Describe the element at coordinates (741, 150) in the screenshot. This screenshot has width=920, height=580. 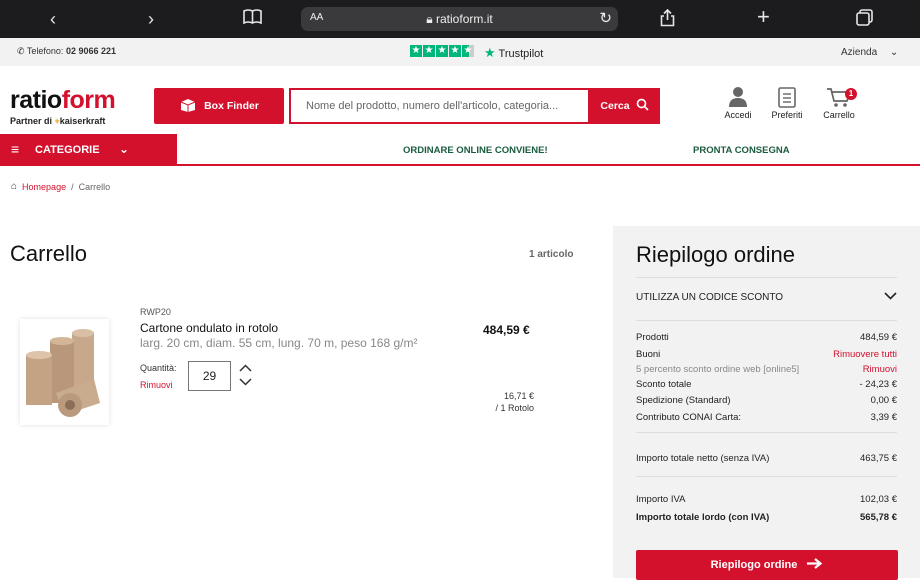
I see `nav-link-quick-delivery: PRONTA CONSEGNA` at that location.